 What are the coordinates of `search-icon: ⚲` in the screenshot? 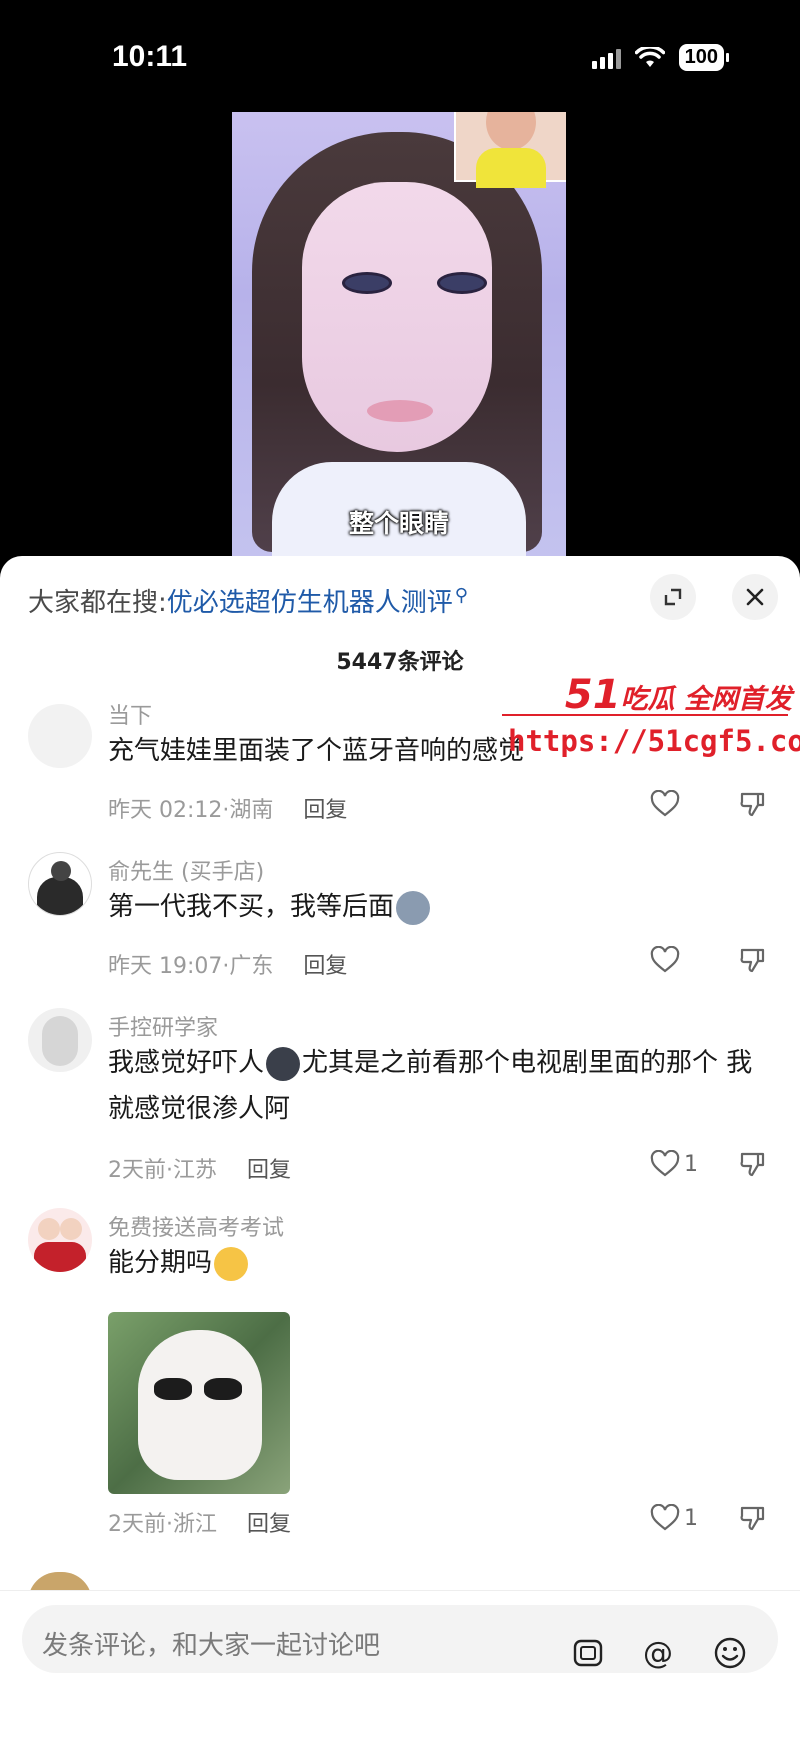 It's located at (461, 595).